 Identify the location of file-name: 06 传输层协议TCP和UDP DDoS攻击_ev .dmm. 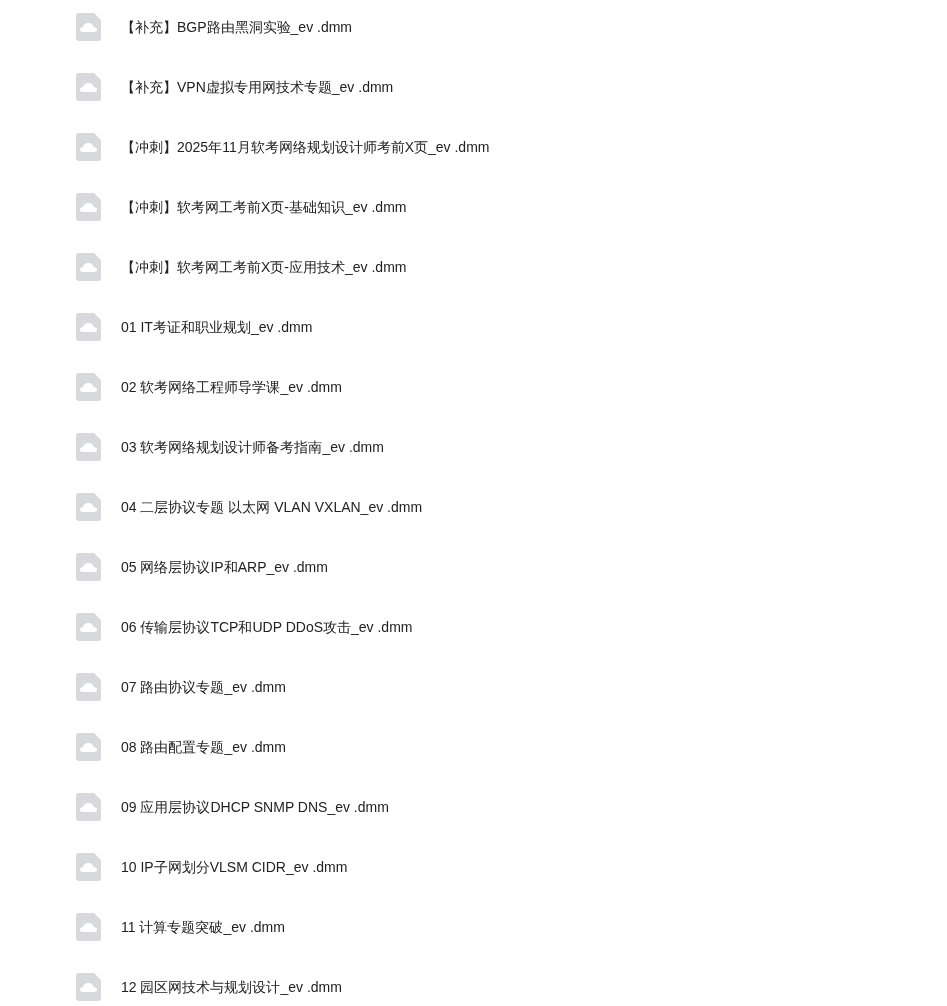
(267, 627).